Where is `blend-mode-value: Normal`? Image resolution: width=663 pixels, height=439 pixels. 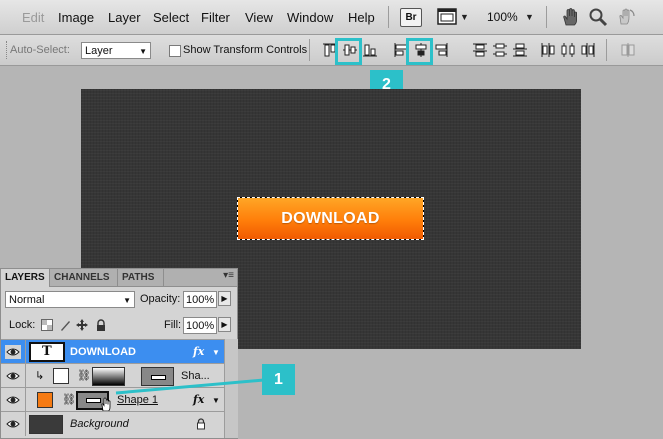 blend-mode-value: Normal is located at coordinates (27, 300).